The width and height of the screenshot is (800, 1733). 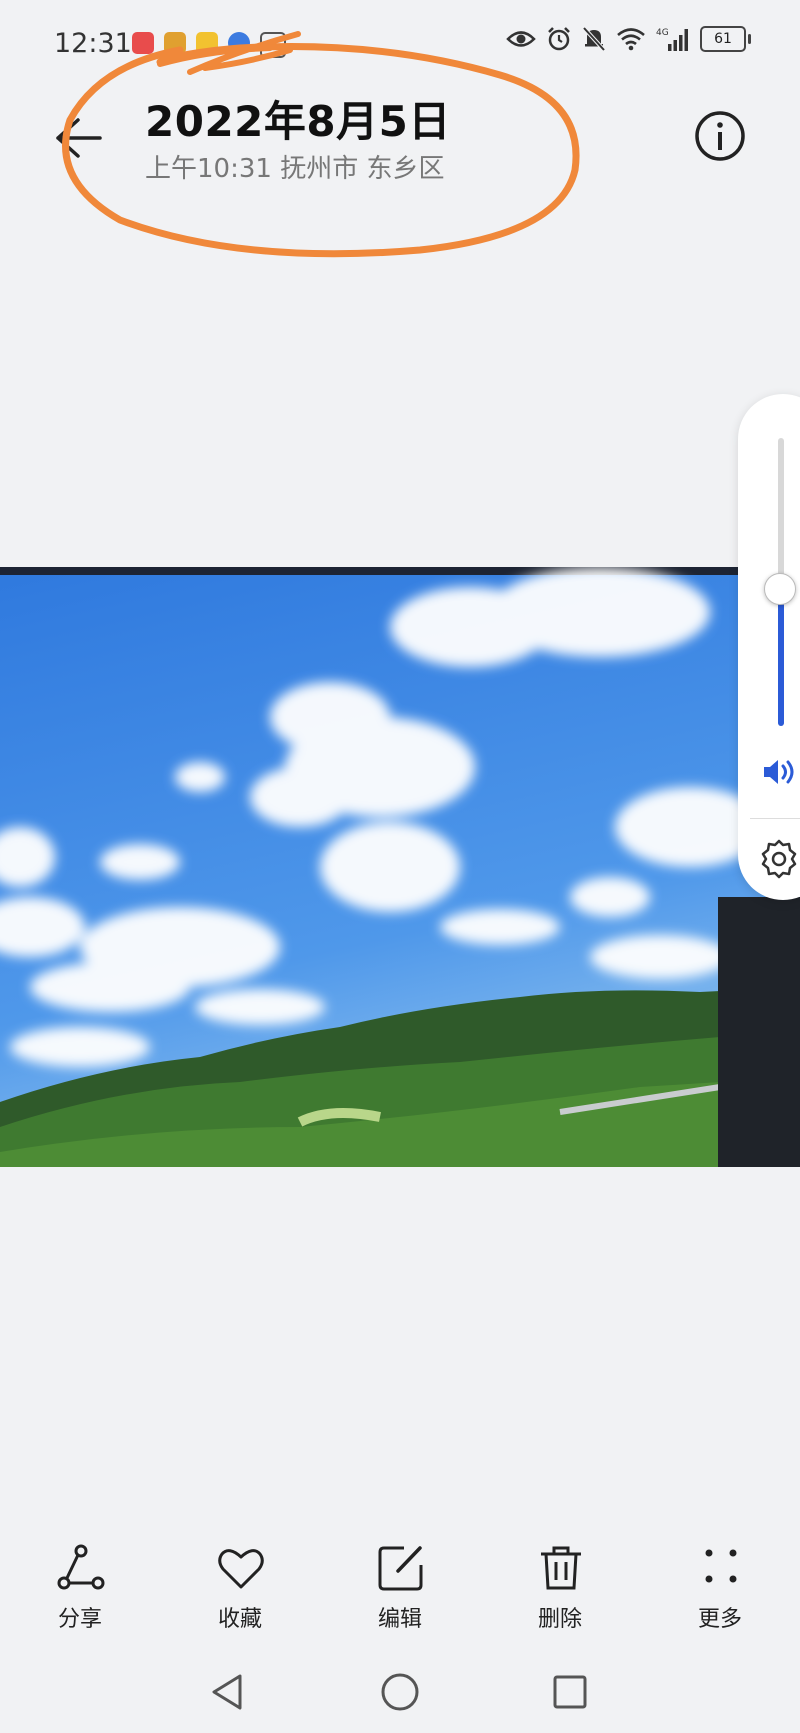 I want to click on more-label: 更多, so click(x=719, y=1619).